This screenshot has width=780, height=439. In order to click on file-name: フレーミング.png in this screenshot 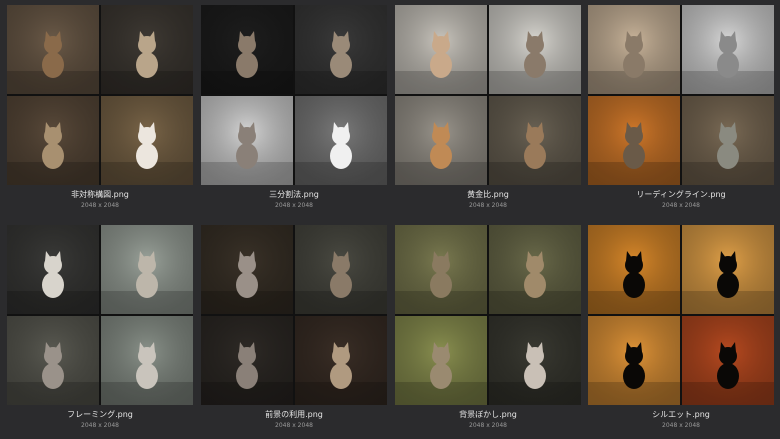, I will do `click(100, 414)`.